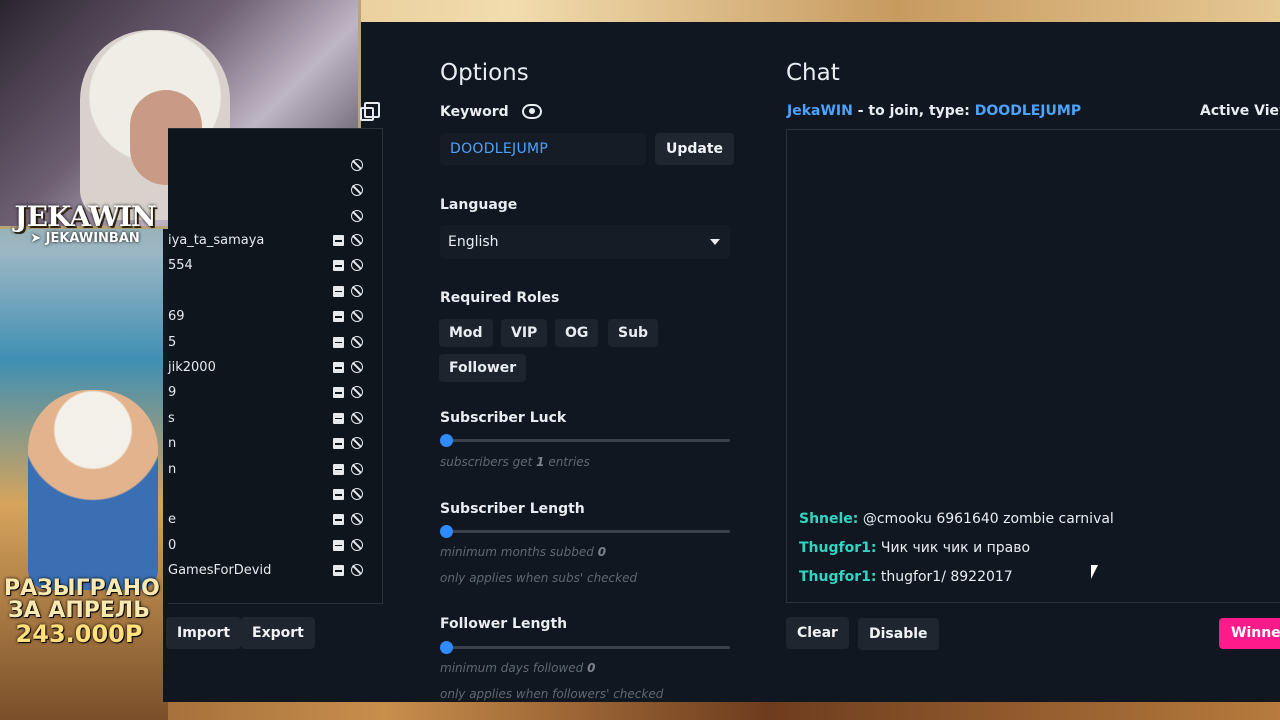  I want to click on participant-row: iya_ta_samaya, so click(275, 241).